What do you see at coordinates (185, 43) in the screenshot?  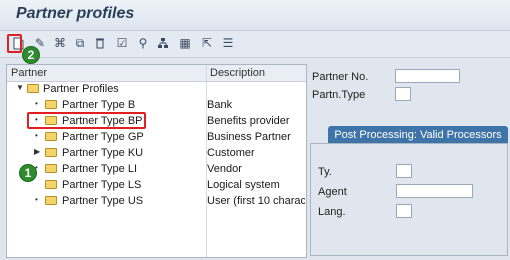 I see `table-icon: ▦` at bounding box center [185, 43].